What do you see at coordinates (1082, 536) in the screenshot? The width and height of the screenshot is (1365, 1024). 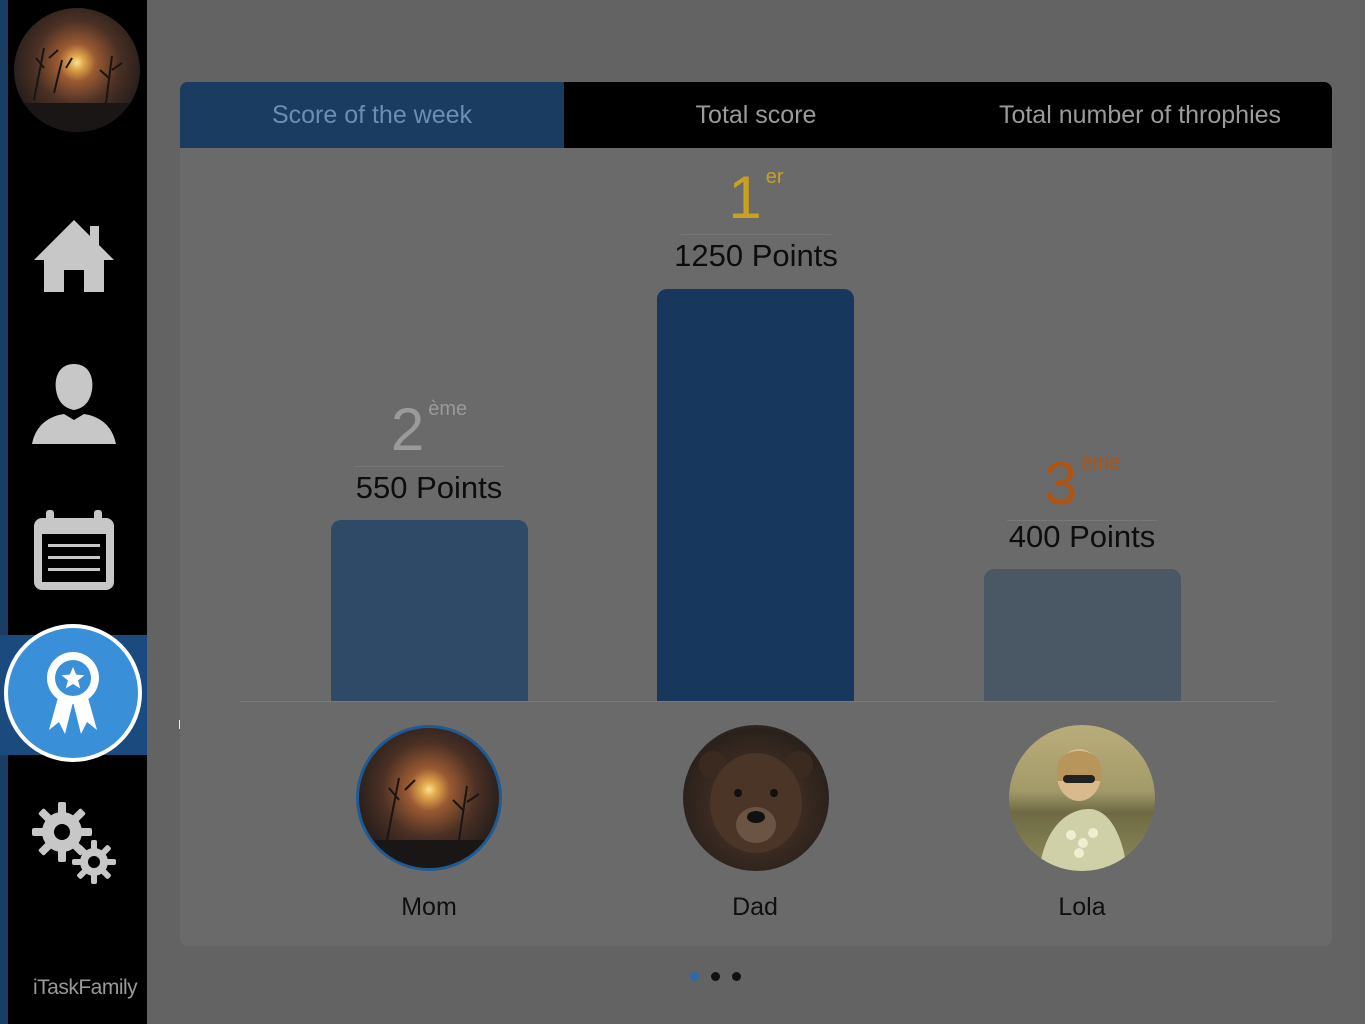 I see `points-label-lola: 400 Points` at bounding box center [1082, 536].